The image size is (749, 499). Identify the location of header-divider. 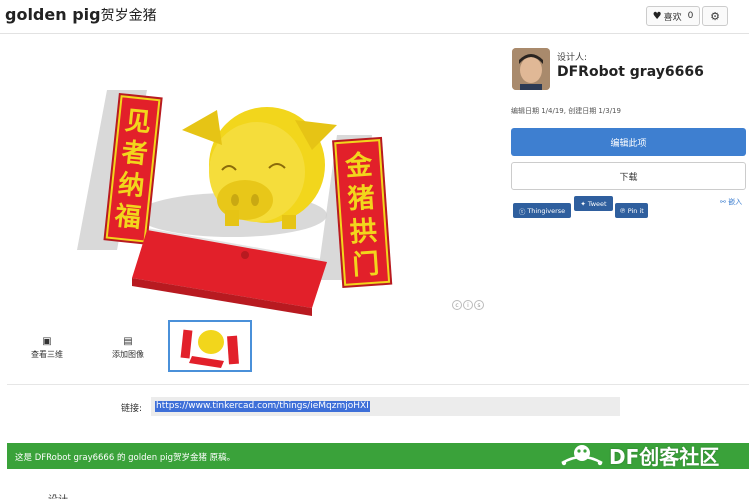
(374, 33).